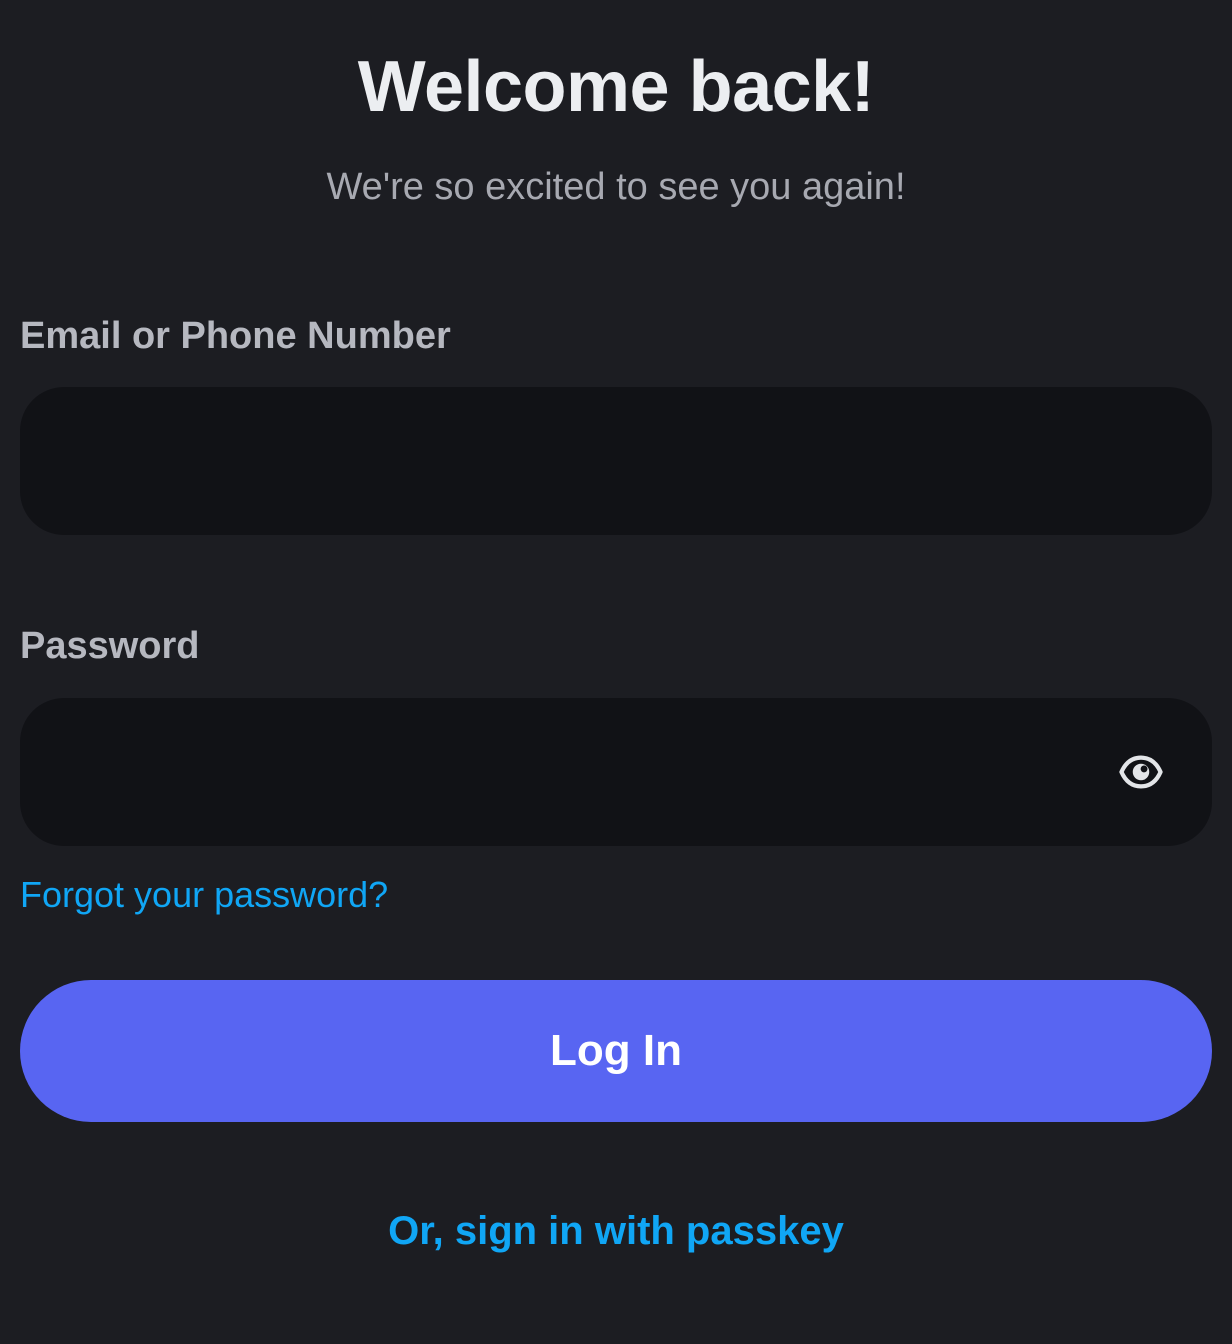 The image size is (1232, 1344). Describe the element at coordinates (235, 336) in the screenshot. I see `email-field-label: Email or Phone Number` at that location.